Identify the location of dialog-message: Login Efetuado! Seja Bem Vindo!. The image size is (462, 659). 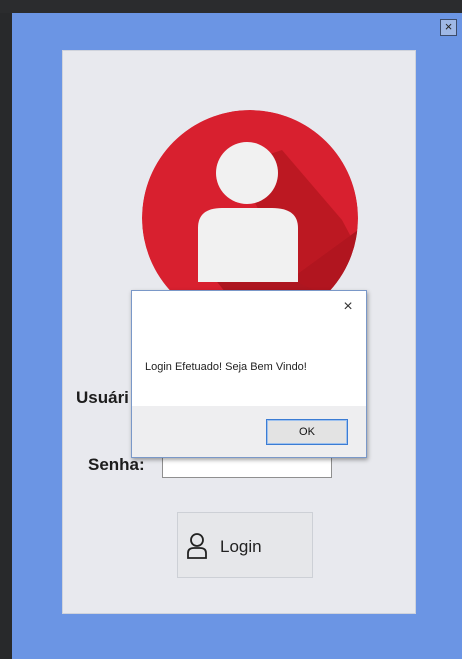
(226, 367).